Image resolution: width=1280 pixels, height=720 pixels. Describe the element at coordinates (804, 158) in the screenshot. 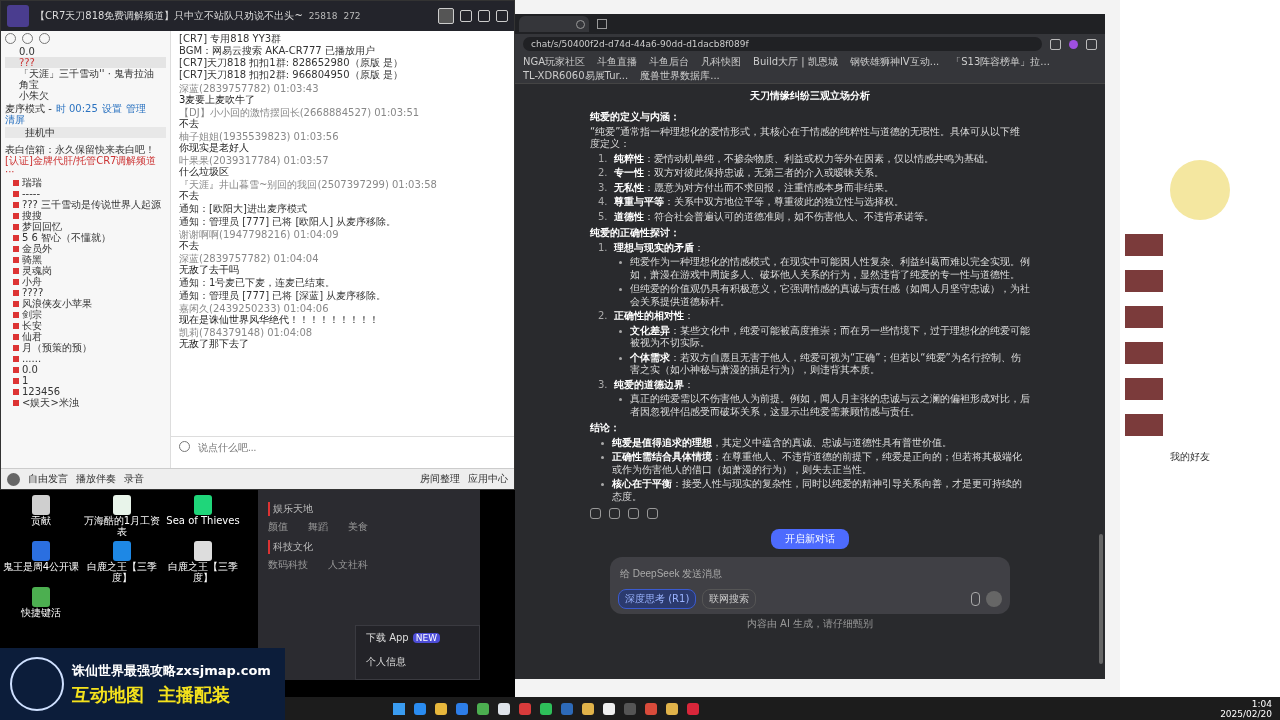

I see `list-item-text: 纯粹性：爱情动机单纯，不掺杂物质、利益或权力等外在因素，仅以情感共鸣为基础。` at that location.